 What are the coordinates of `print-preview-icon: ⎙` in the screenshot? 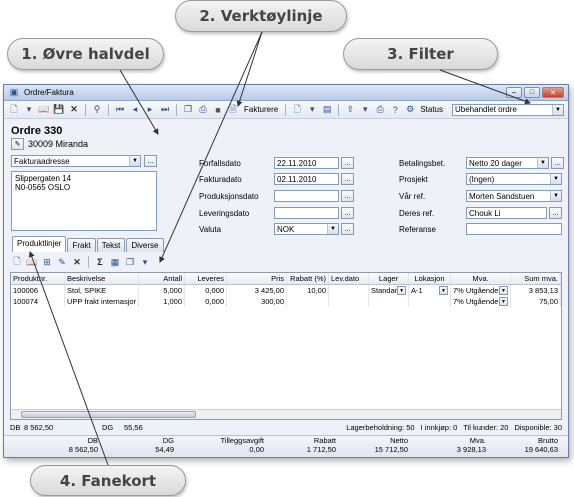 It's located at (203, 110).